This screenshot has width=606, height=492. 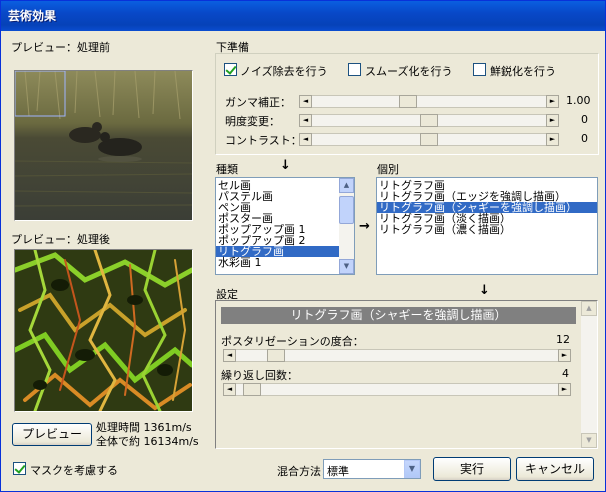 I want to click on posterization-thumb, so click(x=276, y=355).